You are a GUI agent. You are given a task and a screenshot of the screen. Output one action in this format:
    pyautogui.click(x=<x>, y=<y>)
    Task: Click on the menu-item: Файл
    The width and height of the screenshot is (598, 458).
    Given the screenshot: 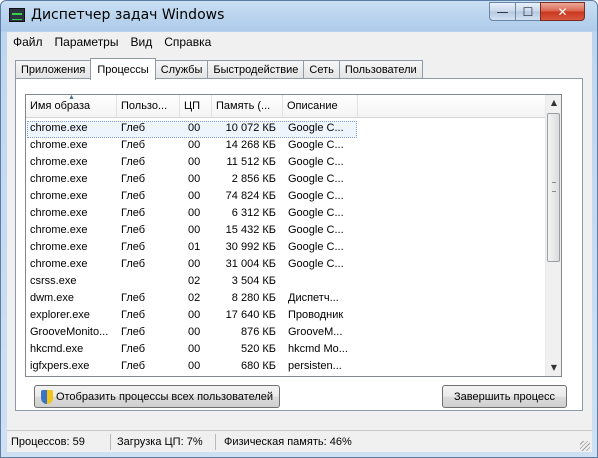 What is the action you would take?
    pyautogui.click(x=28, y=42)
    